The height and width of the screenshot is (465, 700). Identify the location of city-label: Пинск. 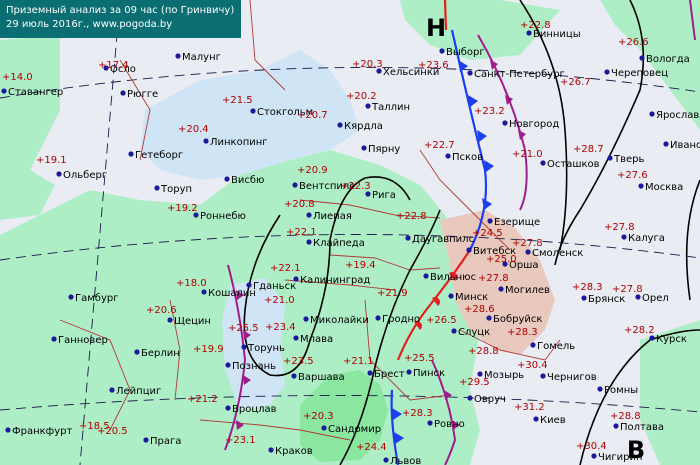
(429, 373).